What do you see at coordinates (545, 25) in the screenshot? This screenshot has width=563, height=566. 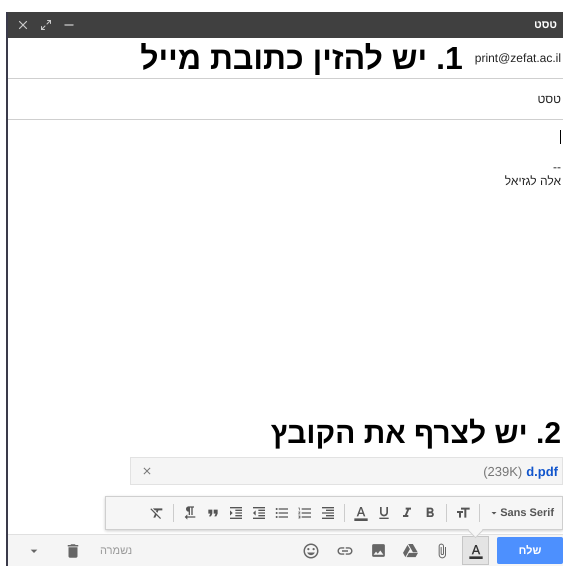 I see `window-title: טסט` at bounding box center [545, 25].